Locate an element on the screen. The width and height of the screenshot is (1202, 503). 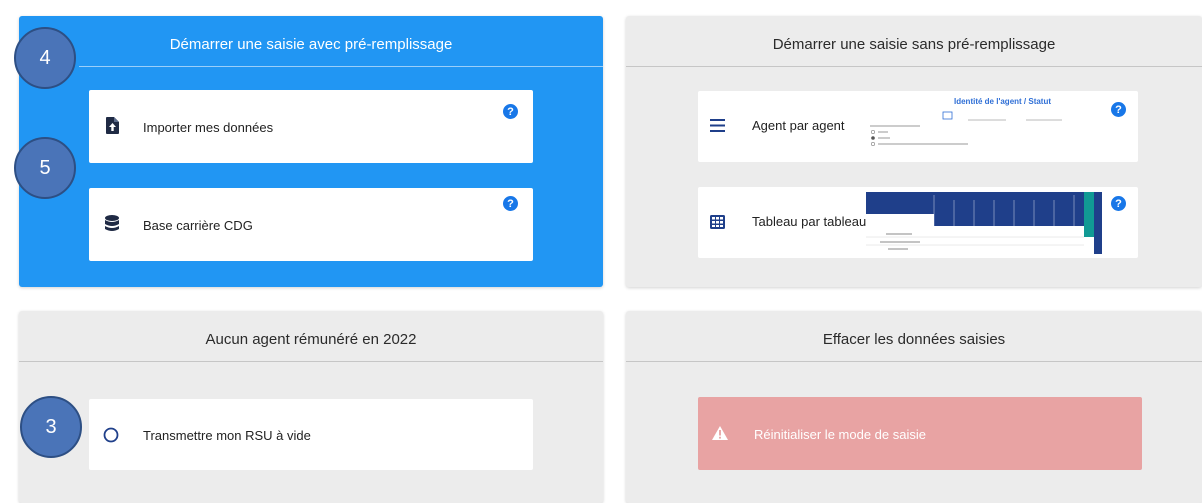
panel-reset-title: Effacer les données saisies is located at coordinates (914, 339).